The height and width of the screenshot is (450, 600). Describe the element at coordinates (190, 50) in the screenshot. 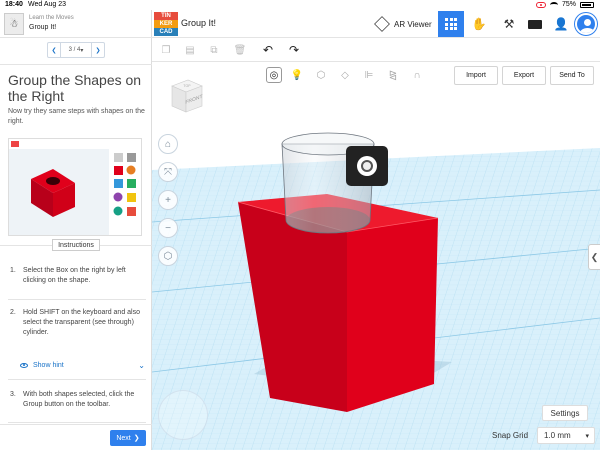

I see `paste-icon: ▤` at that location.